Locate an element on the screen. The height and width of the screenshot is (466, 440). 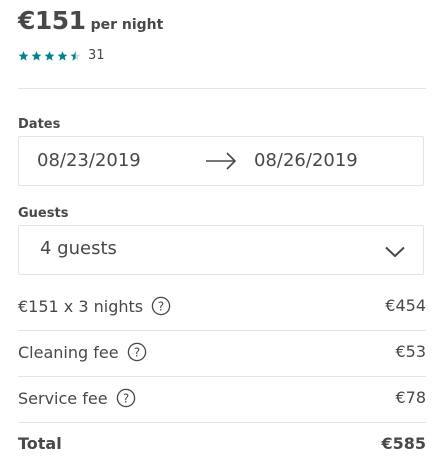
service-fee-label: Service fee is located at coordinates (63, 398).